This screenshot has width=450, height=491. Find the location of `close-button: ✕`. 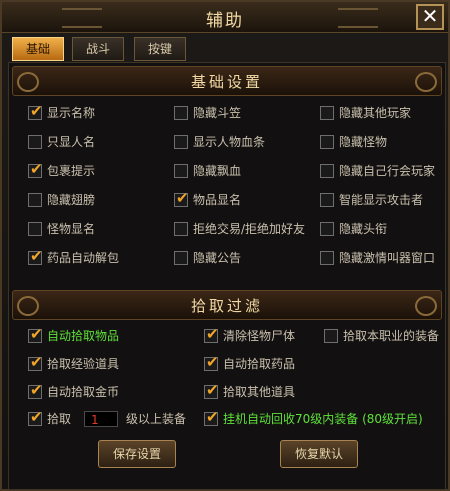

close-button: ✕ is located at coordinates (430, 17).